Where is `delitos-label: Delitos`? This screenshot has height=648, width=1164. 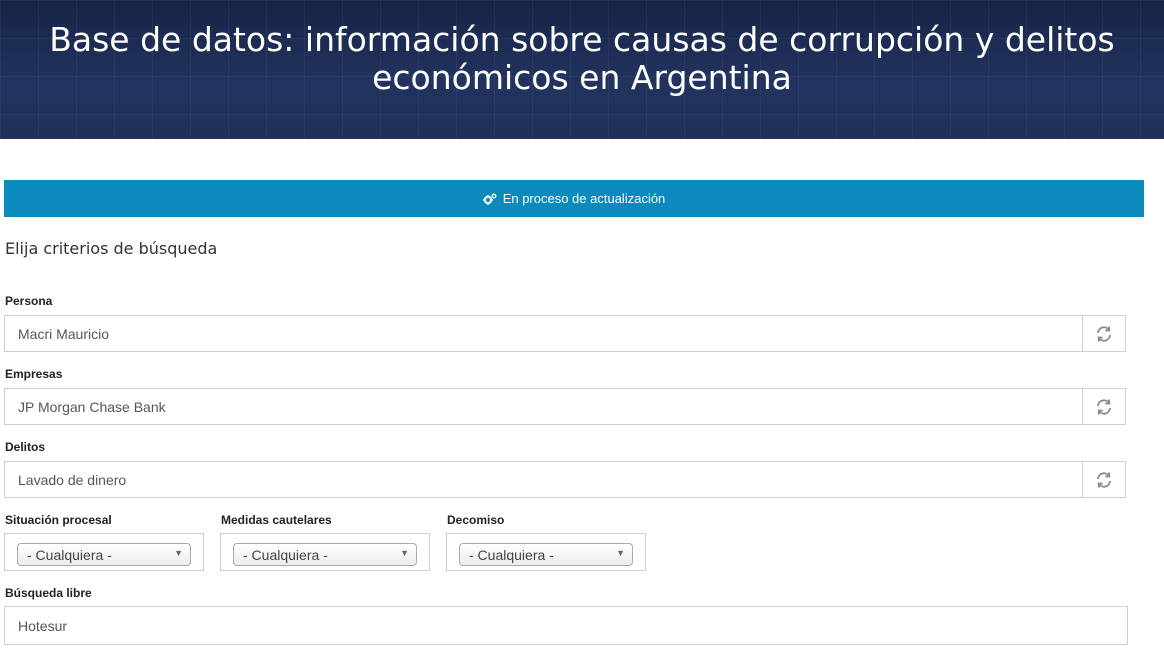
delitos-label: Delitos is located at coordinates (25, 447).